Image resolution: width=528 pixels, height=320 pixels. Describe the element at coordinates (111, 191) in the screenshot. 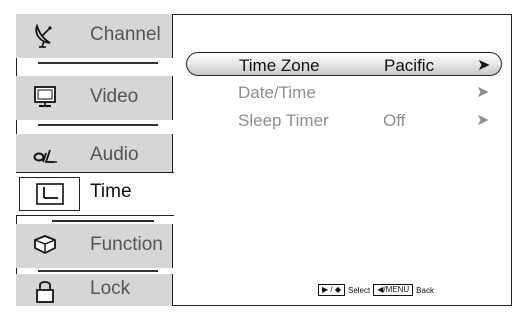

I see `sidebar-item-label: Time` at that location.